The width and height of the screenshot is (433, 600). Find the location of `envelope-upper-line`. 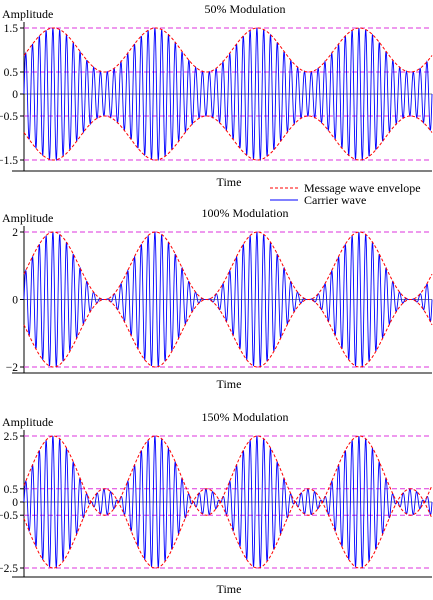

envelope-upper-line is located at coordinates (228, 50).